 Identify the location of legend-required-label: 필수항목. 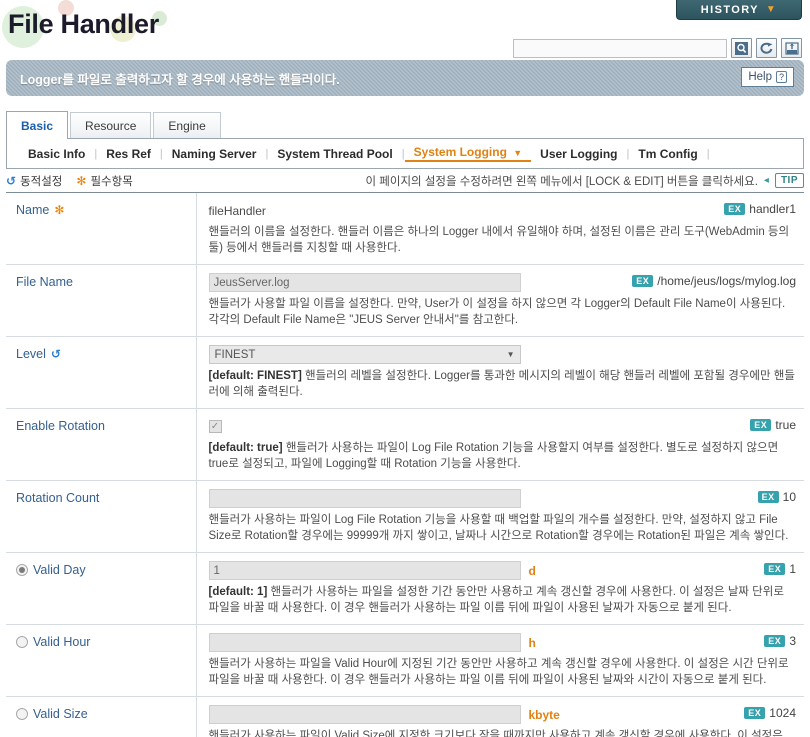
(111, 181).